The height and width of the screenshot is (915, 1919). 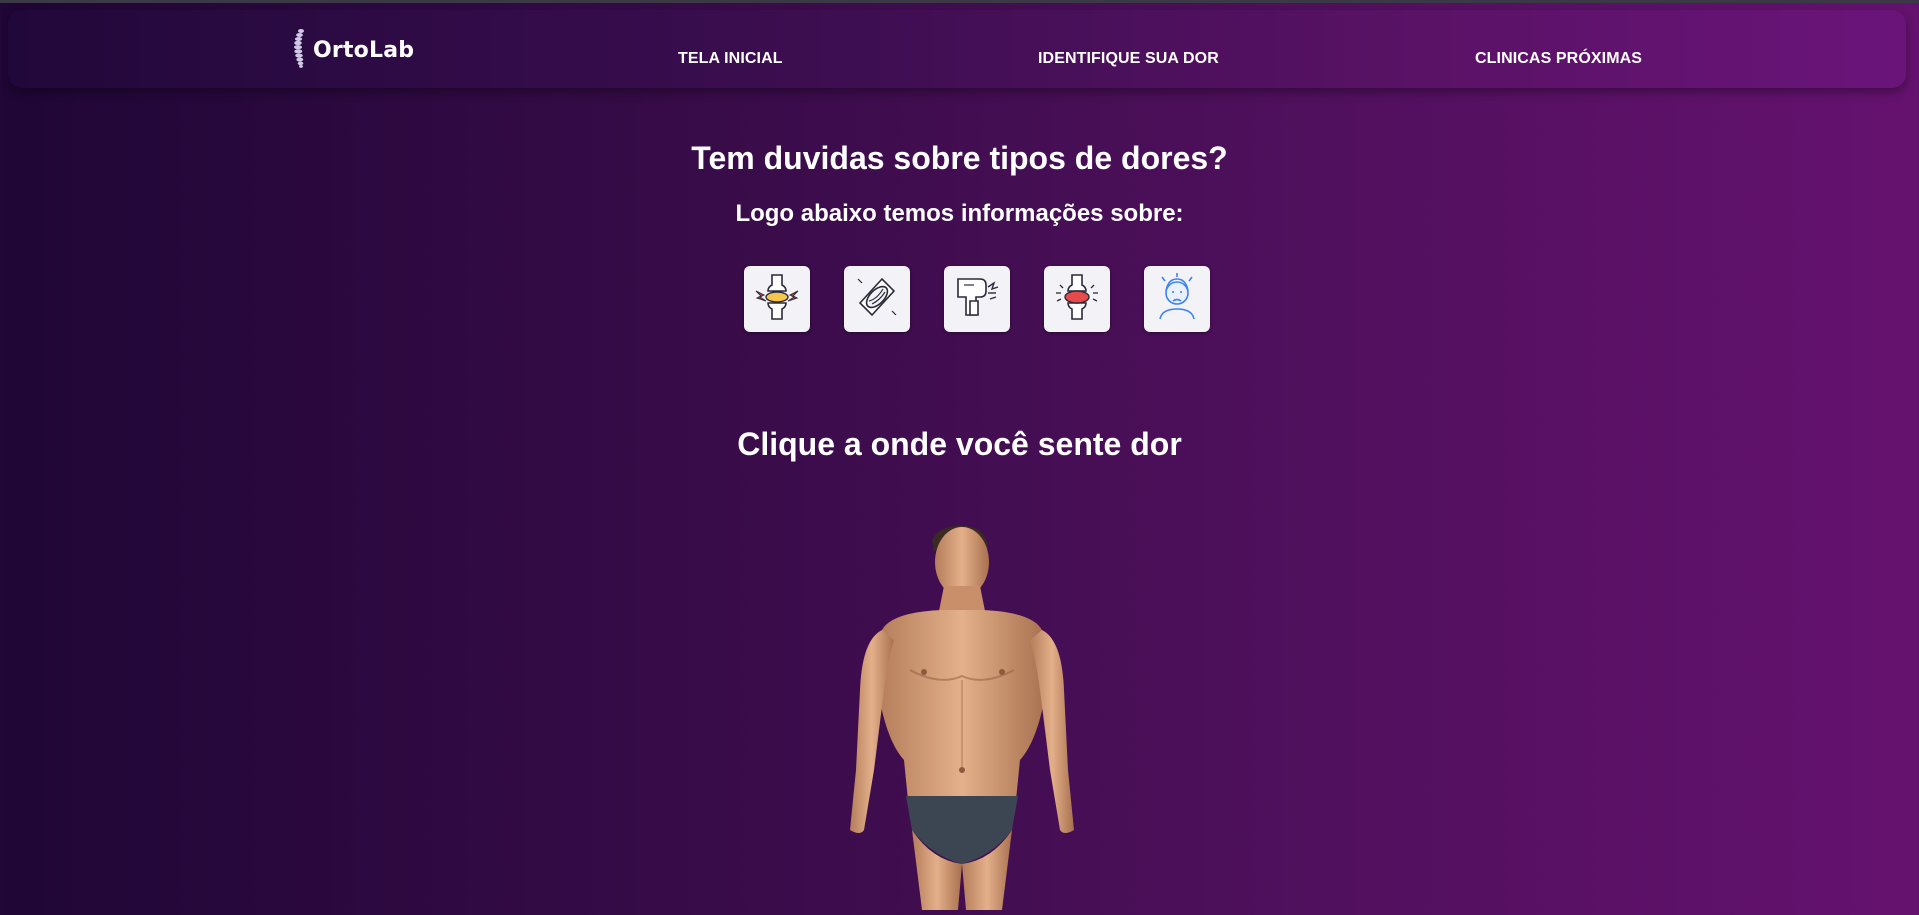 I want to click on bone-fracture-icon, so click(x=977, y=299).